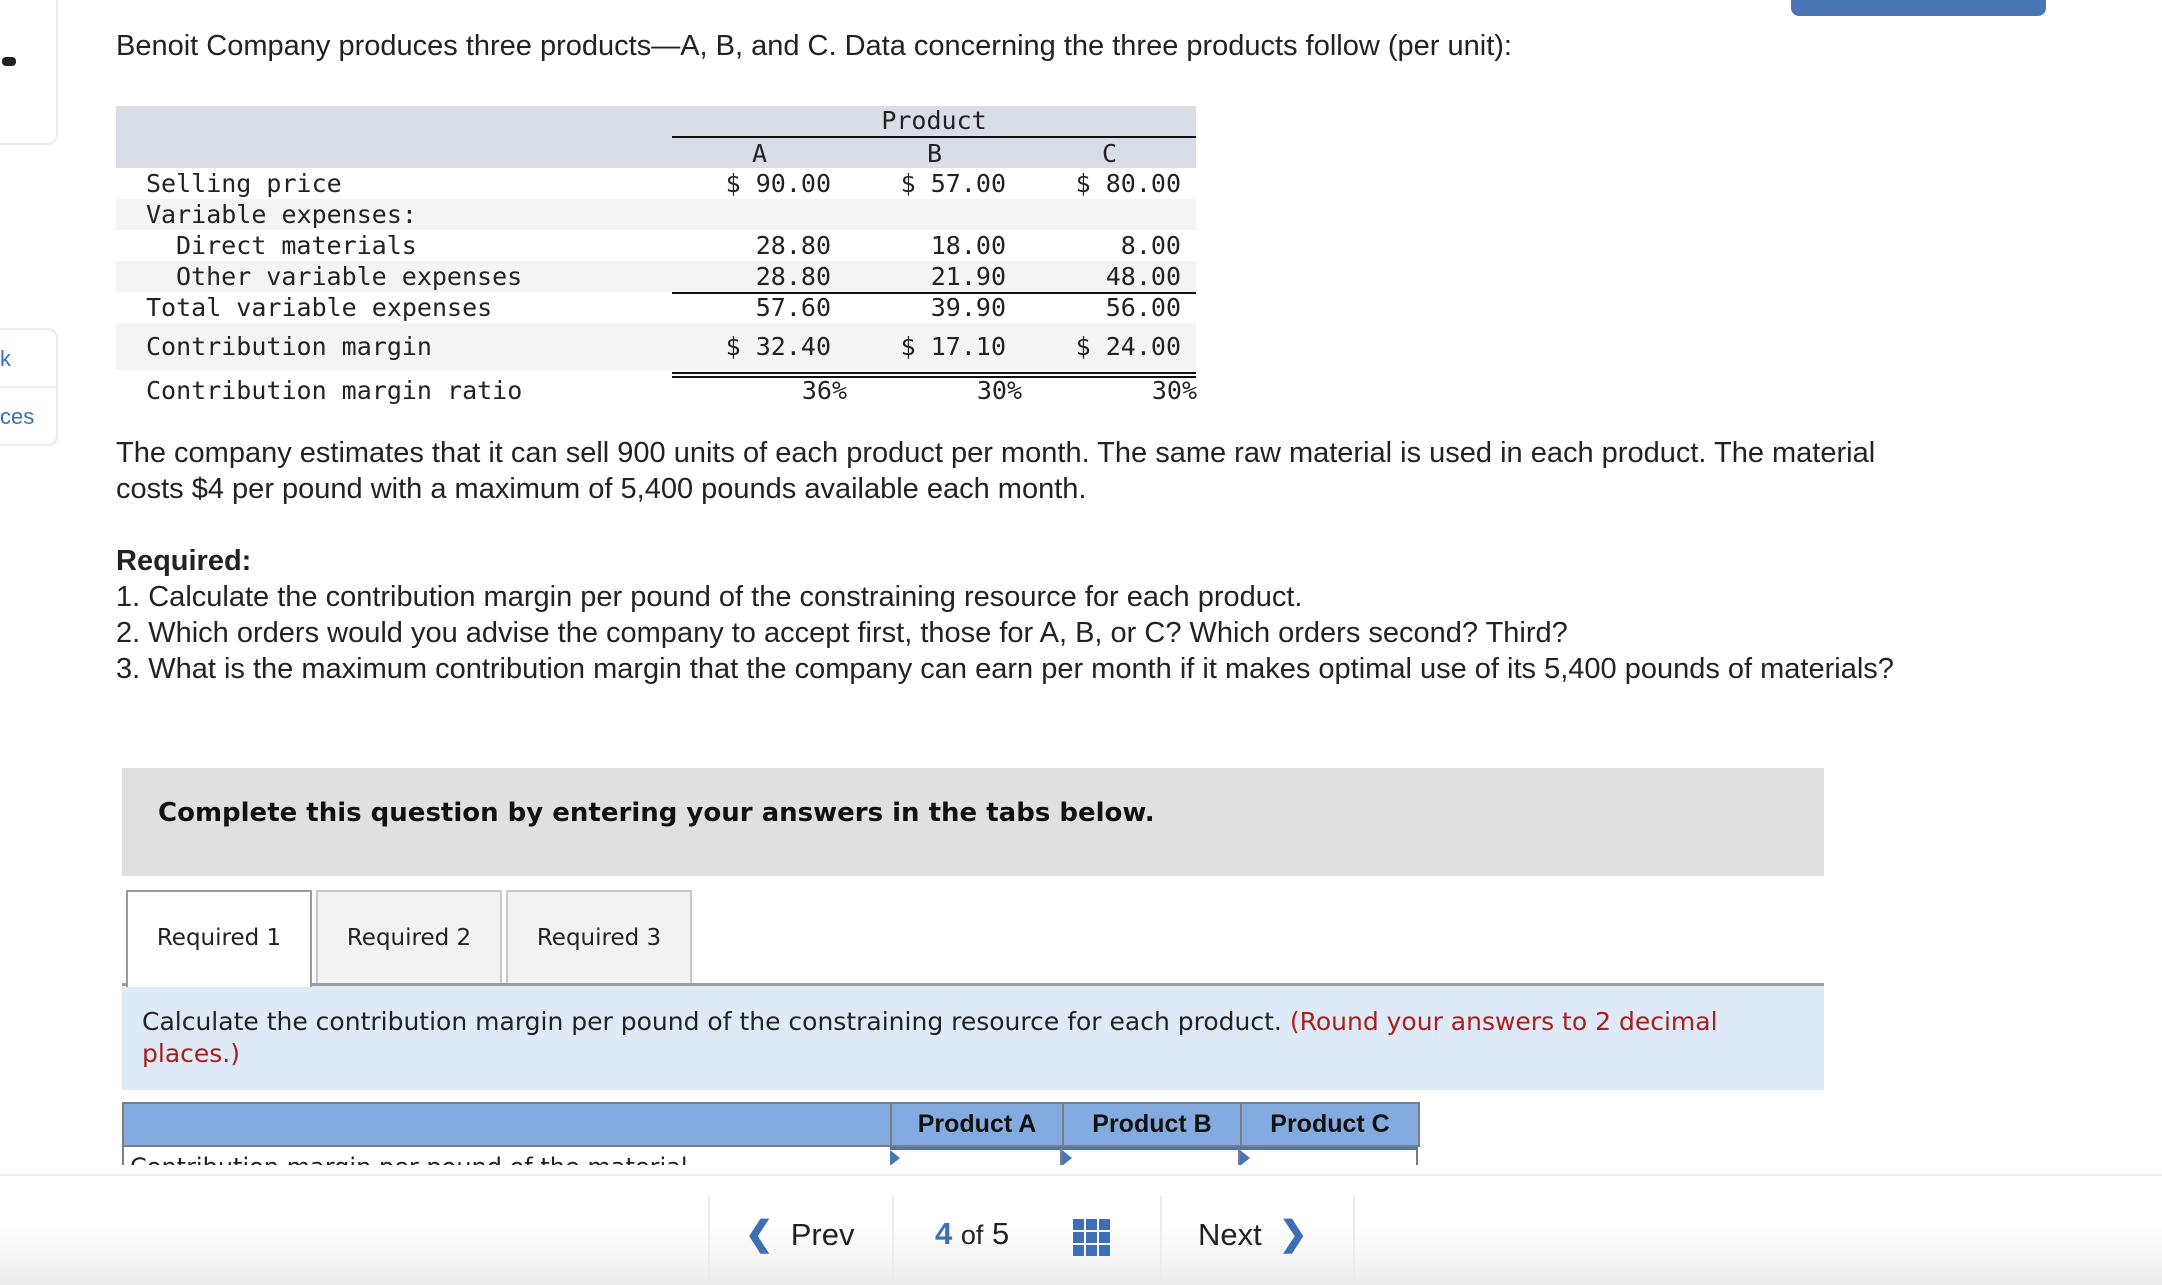 The width and height of the screenshot is (2162, 1285). Describe the element at coordinates (793, 307) in the screenshot. I see `cell-value: 57.60` at that location.